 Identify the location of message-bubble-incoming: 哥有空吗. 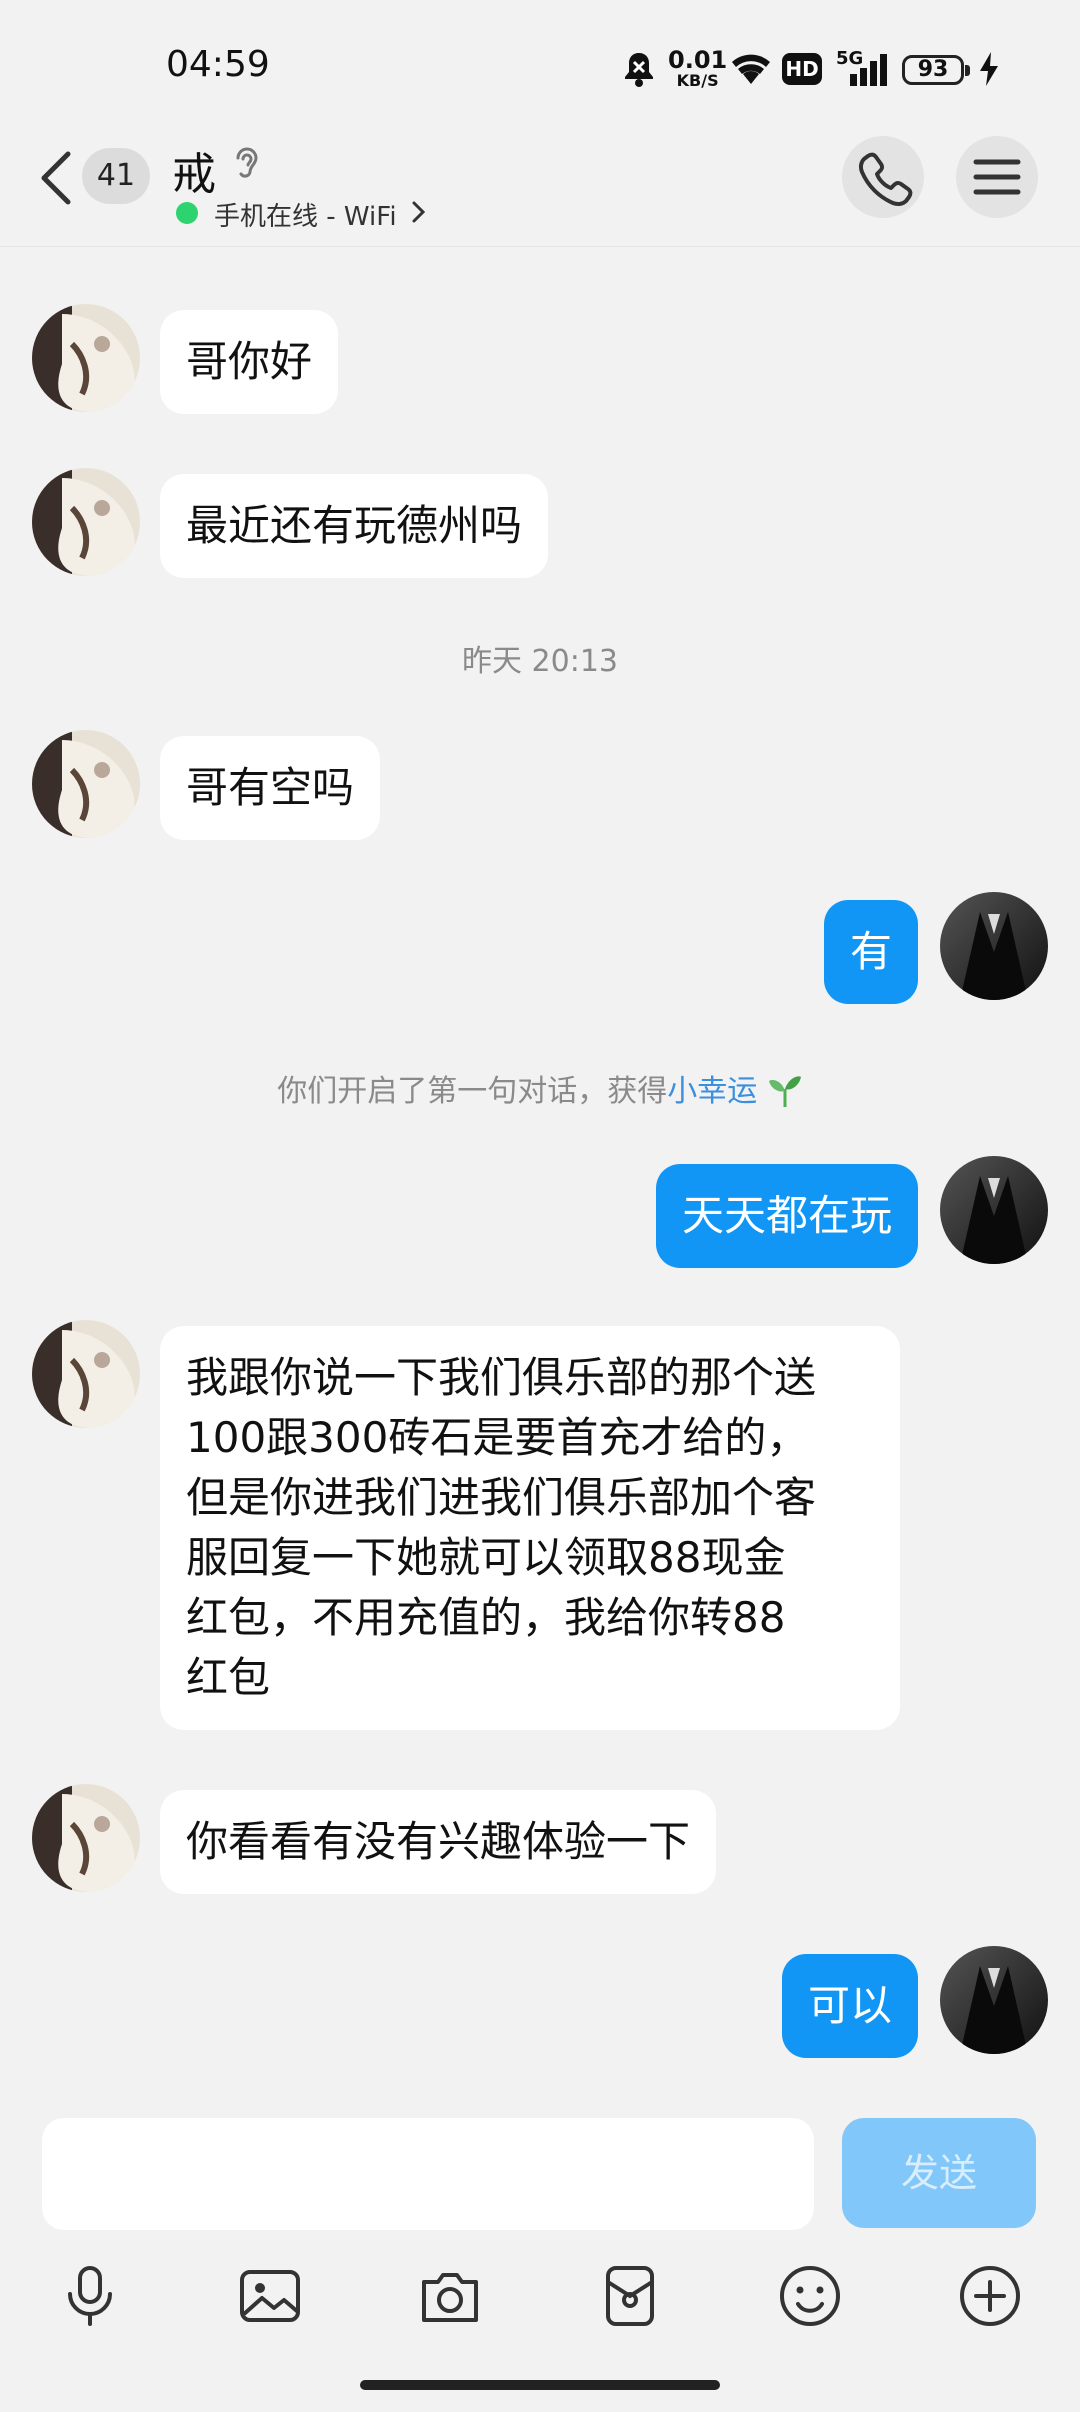
(270, 788).